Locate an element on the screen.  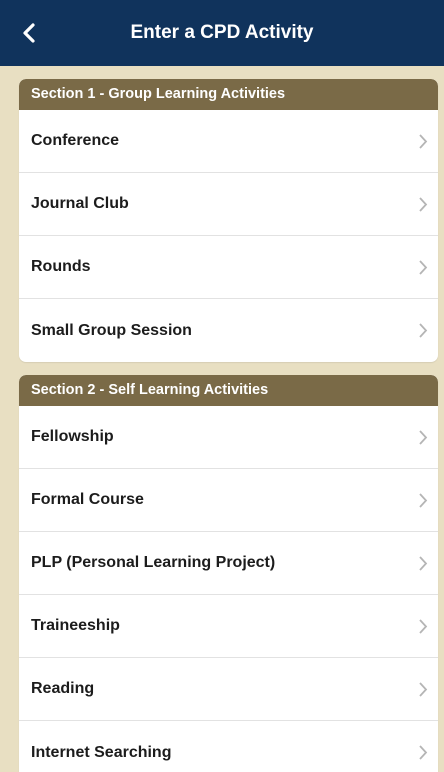
list-item-label: Conference is located at coordinates (75, 140).